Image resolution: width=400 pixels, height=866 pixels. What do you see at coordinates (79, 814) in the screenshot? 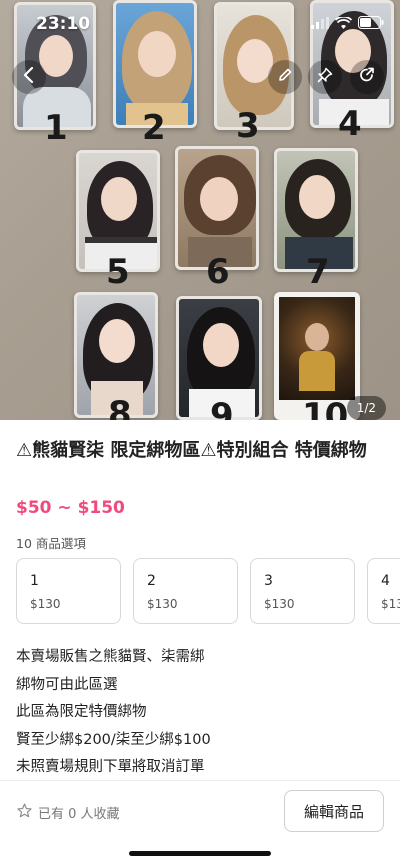
I see `favorites-label: 已有 0 人收藏` at bounding box center [79, 814].